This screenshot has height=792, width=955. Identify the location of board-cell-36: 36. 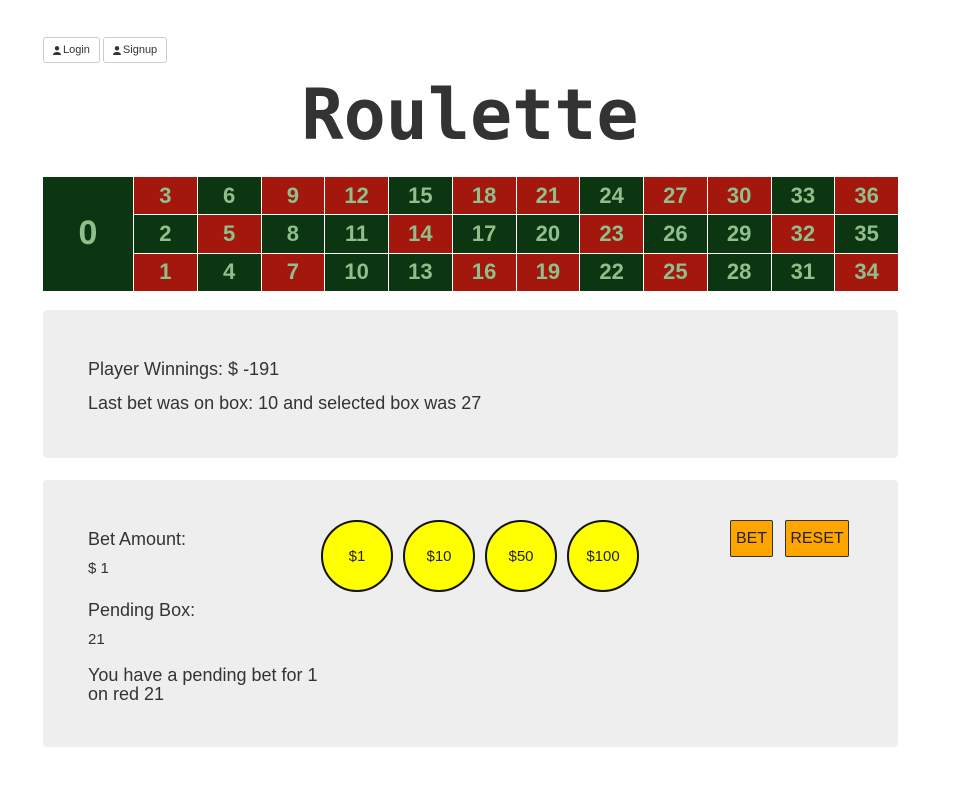
(866, 196).